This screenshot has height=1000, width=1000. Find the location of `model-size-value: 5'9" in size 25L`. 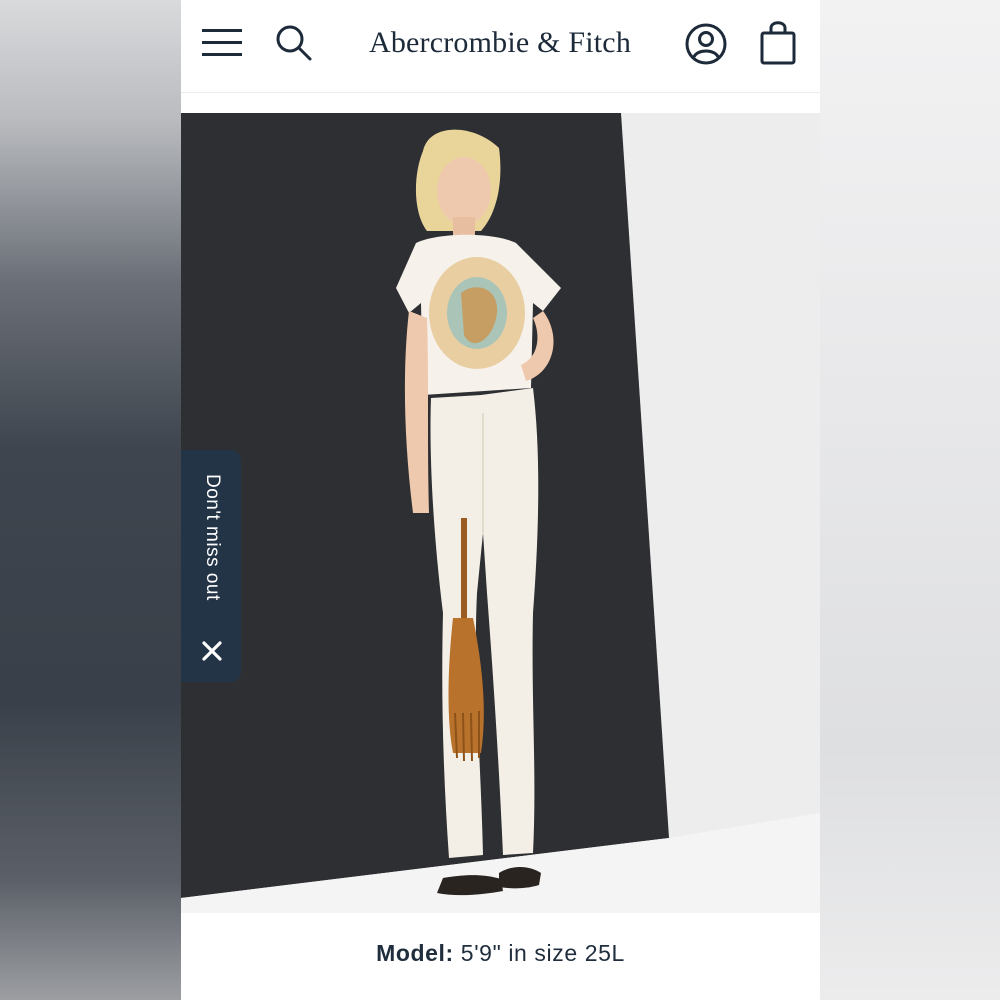

model-size-value: 5'9" in size 25L is located at coordinates (542, 953).